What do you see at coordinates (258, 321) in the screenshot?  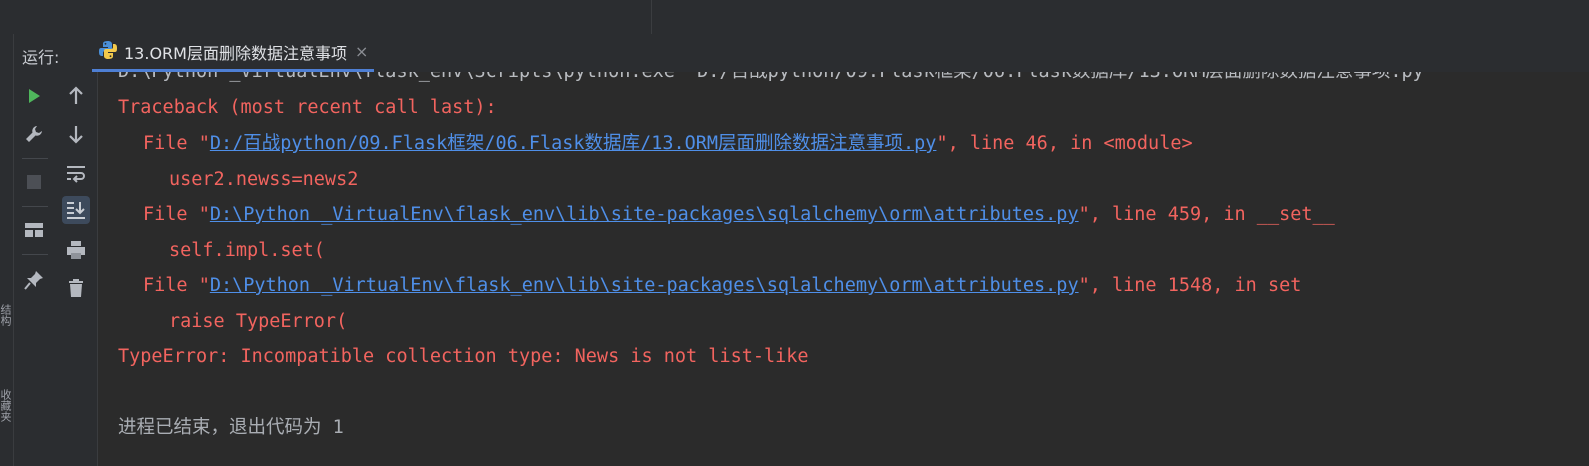 I see `frame-code: raise TypeError(` at bounding box center [258, 321].